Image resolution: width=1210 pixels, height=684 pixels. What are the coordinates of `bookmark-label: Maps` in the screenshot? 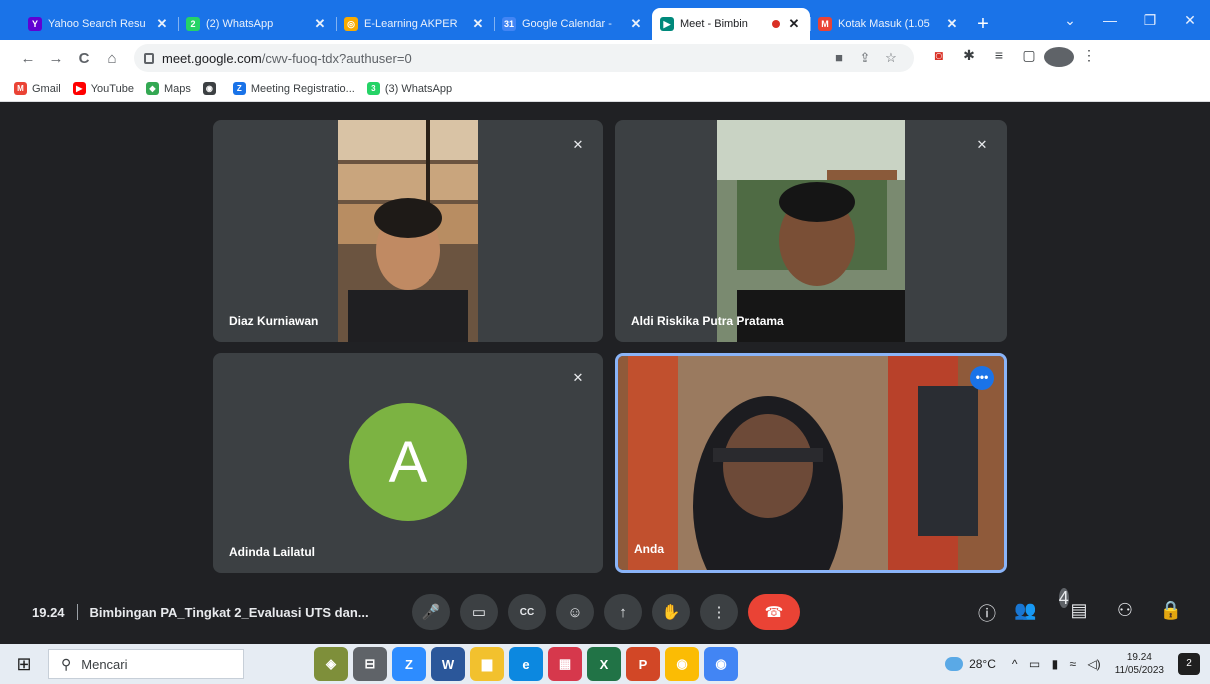 It's located at (177, 88).